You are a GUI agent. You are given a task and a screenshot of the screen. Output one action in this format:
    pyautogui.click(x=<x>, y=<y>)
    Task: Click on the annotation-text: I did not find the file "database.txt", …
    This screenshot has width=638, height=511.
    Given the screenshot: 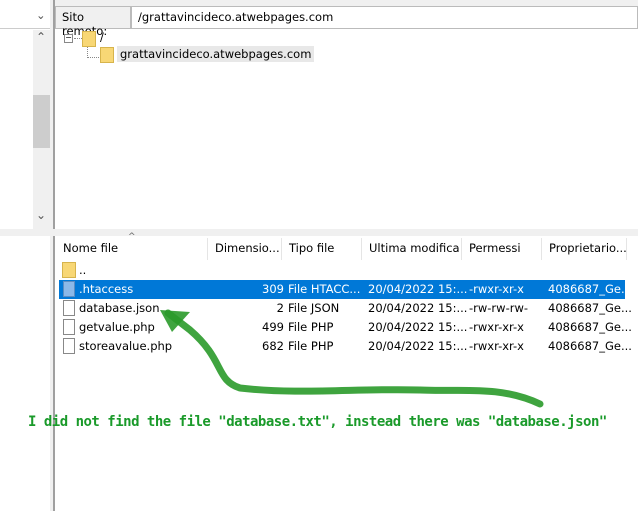 What is the action you would take?
    pyautogui.click(x=317, y=422)
    